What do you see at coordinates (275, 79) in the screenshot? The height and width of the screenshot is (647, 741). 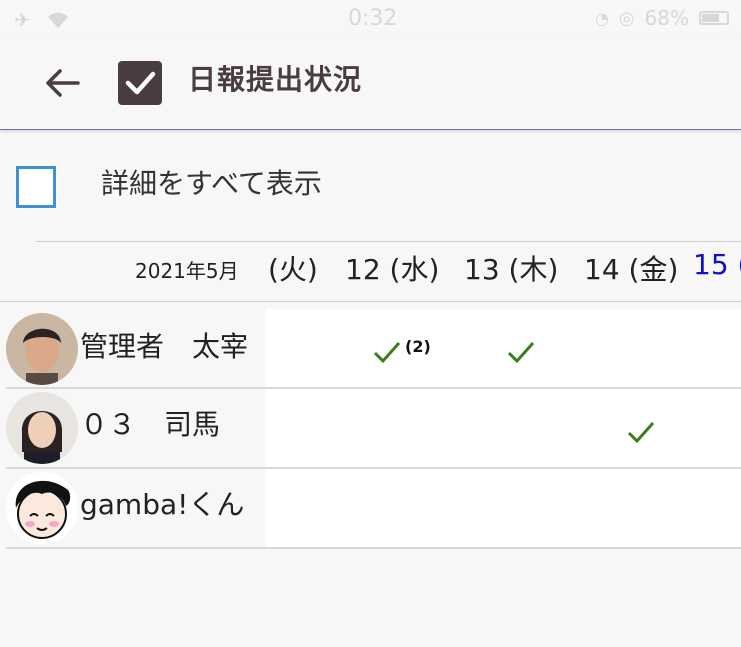 I see `page-title: 日報提出状況` at bounding box center [275, 79].